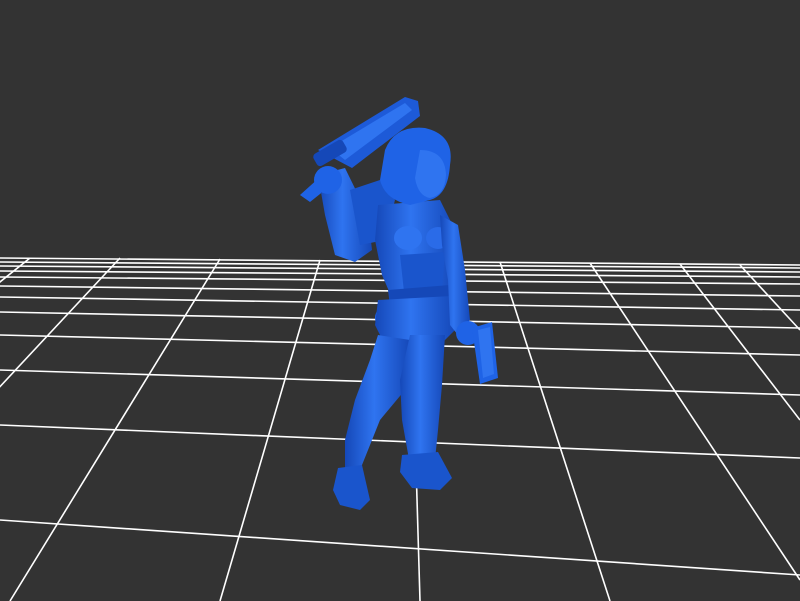  I want to click on right-leg, so click(422, 400).